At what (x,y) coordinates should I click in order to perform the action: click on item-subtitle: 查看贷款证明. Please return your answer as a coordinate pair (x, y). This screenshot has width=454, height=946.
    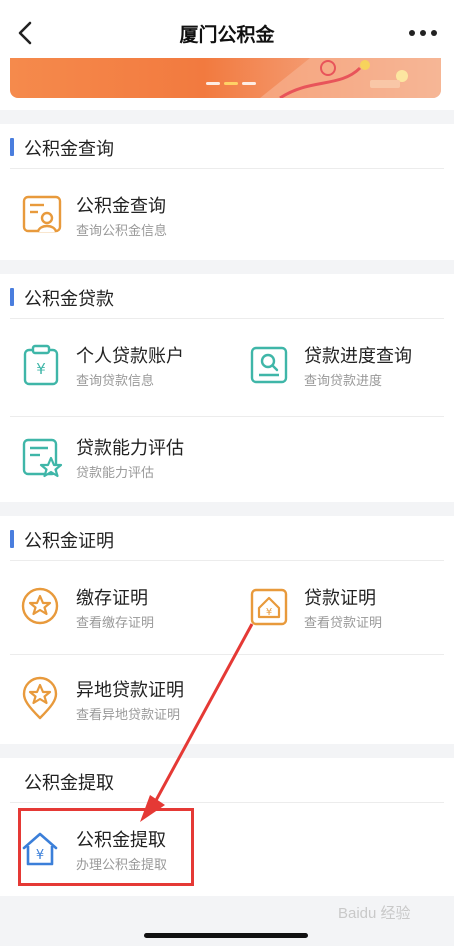
    Looking at the image, I should click on (343, 623).